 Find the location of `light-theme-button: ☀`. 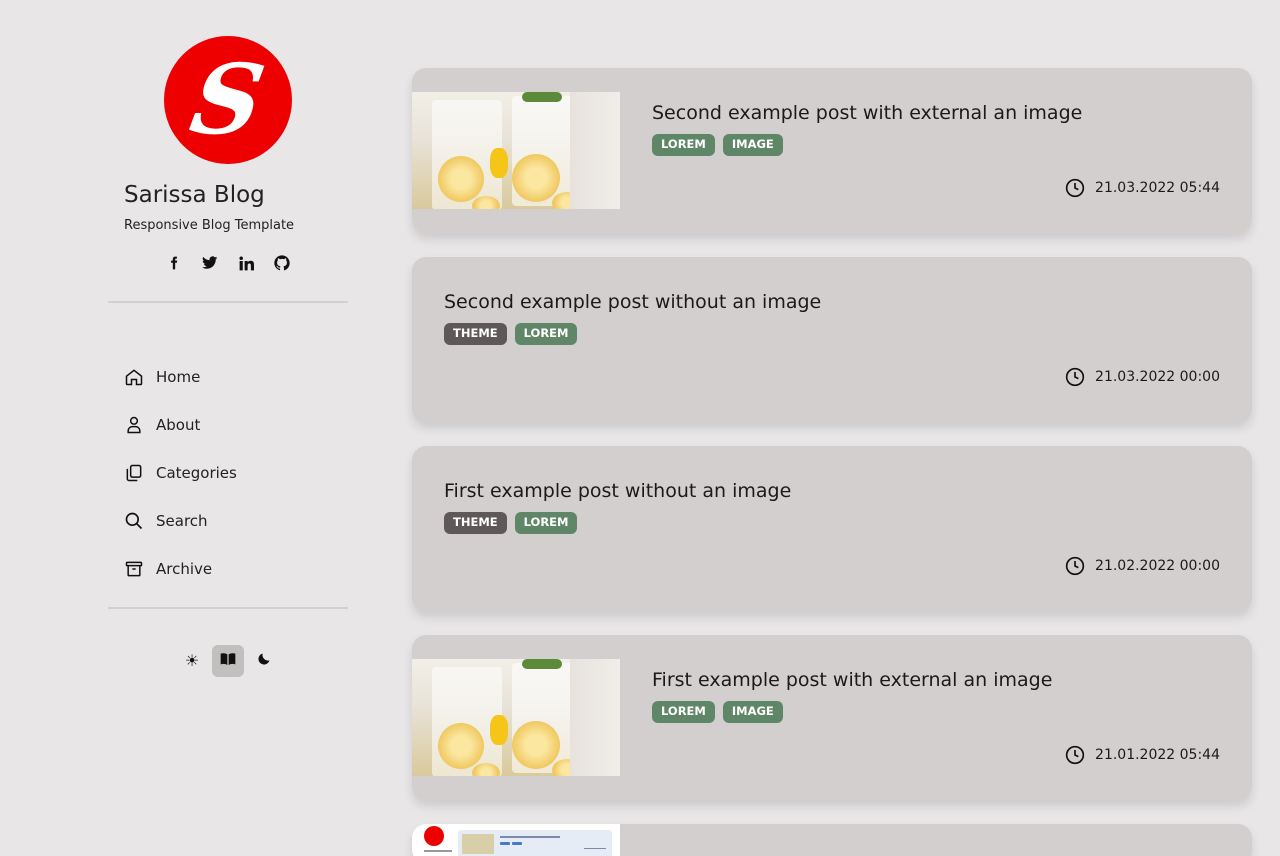

light-theme-button: ☀ is located at coordinates (192, 661).